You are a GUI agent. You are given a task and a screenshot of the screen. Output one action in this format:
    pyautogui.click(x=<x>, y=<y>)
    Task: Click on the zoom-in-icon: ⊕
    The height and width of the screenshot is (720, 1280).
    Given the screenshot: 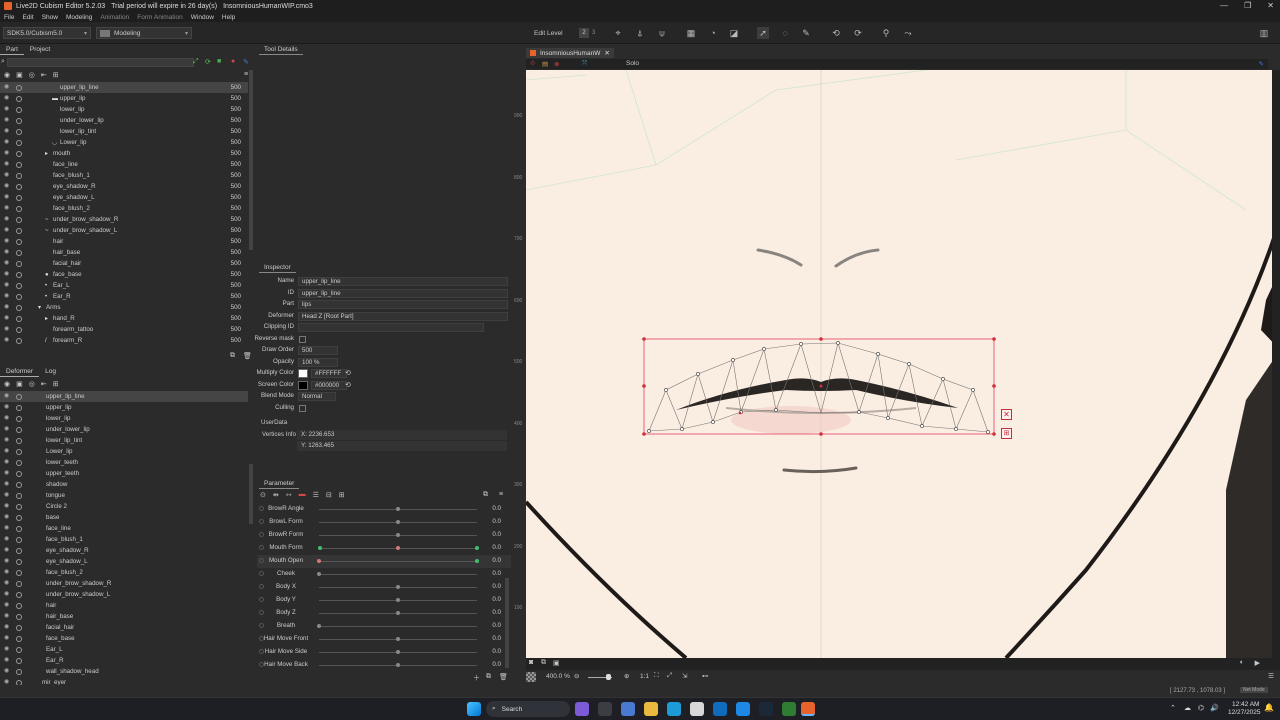 What is the action you would take?
    pyautogui.click(x=626, y=676)
    